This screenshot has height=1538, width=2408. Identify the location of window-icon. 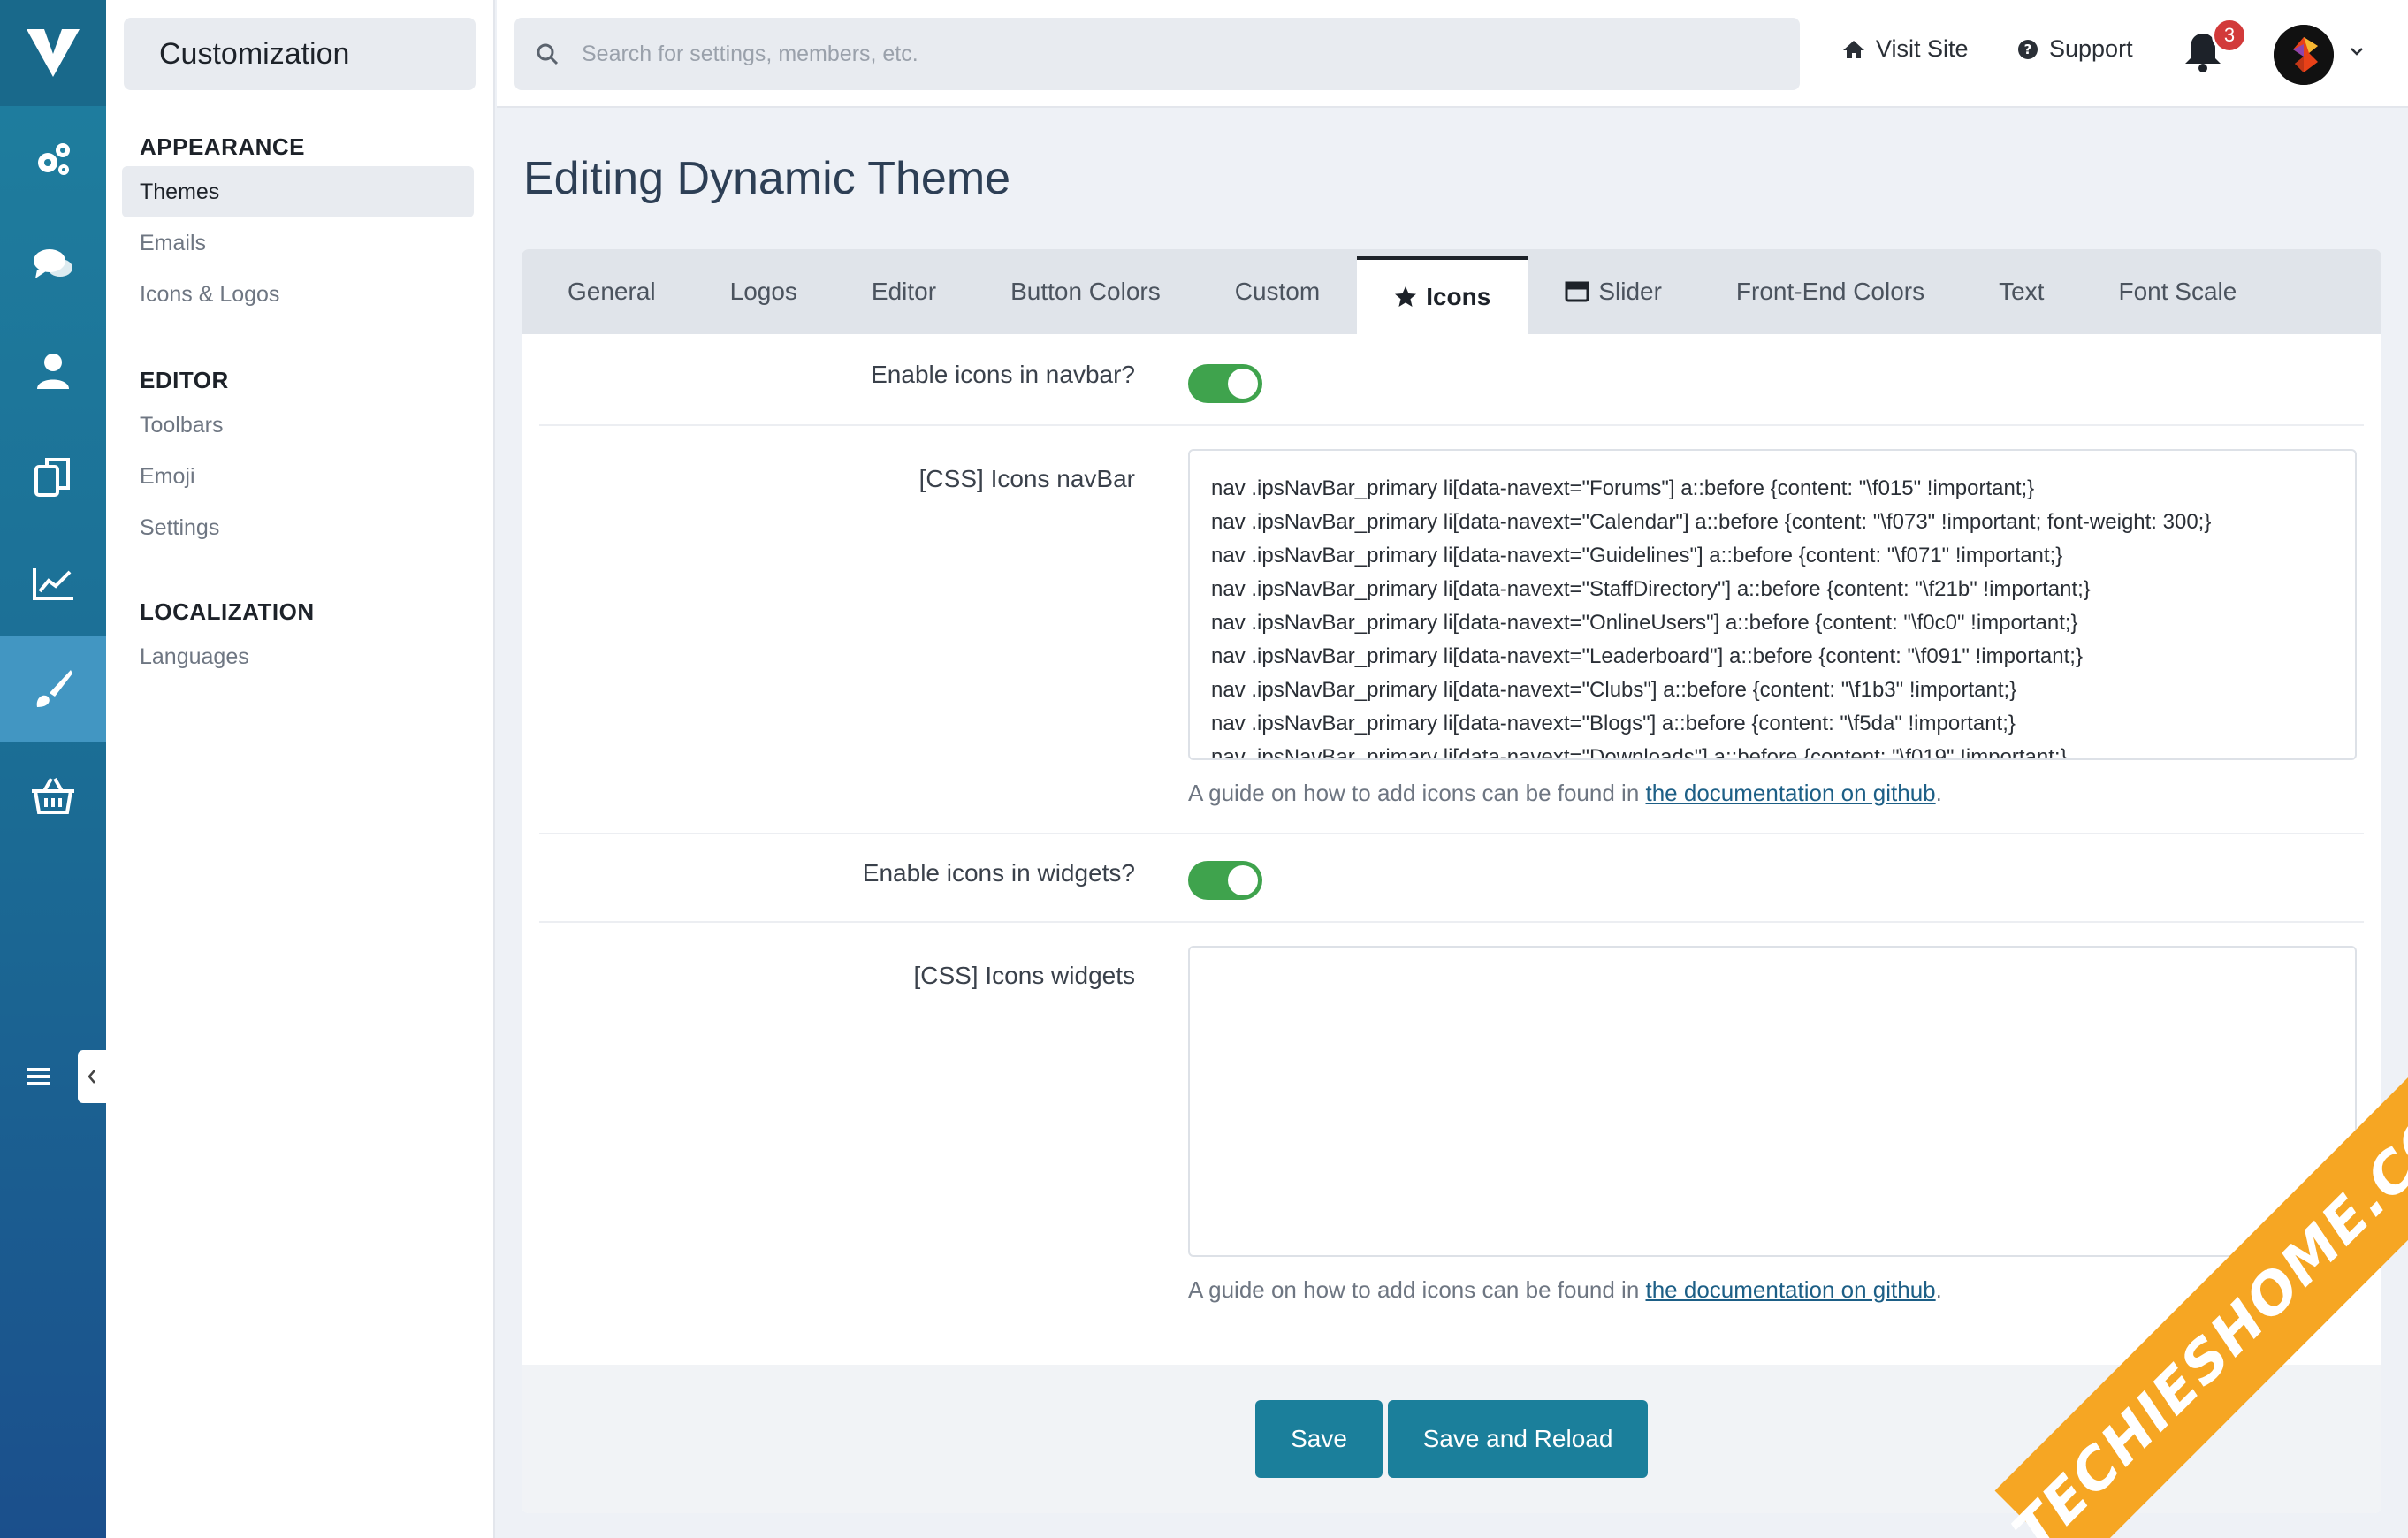
(1577, 291).